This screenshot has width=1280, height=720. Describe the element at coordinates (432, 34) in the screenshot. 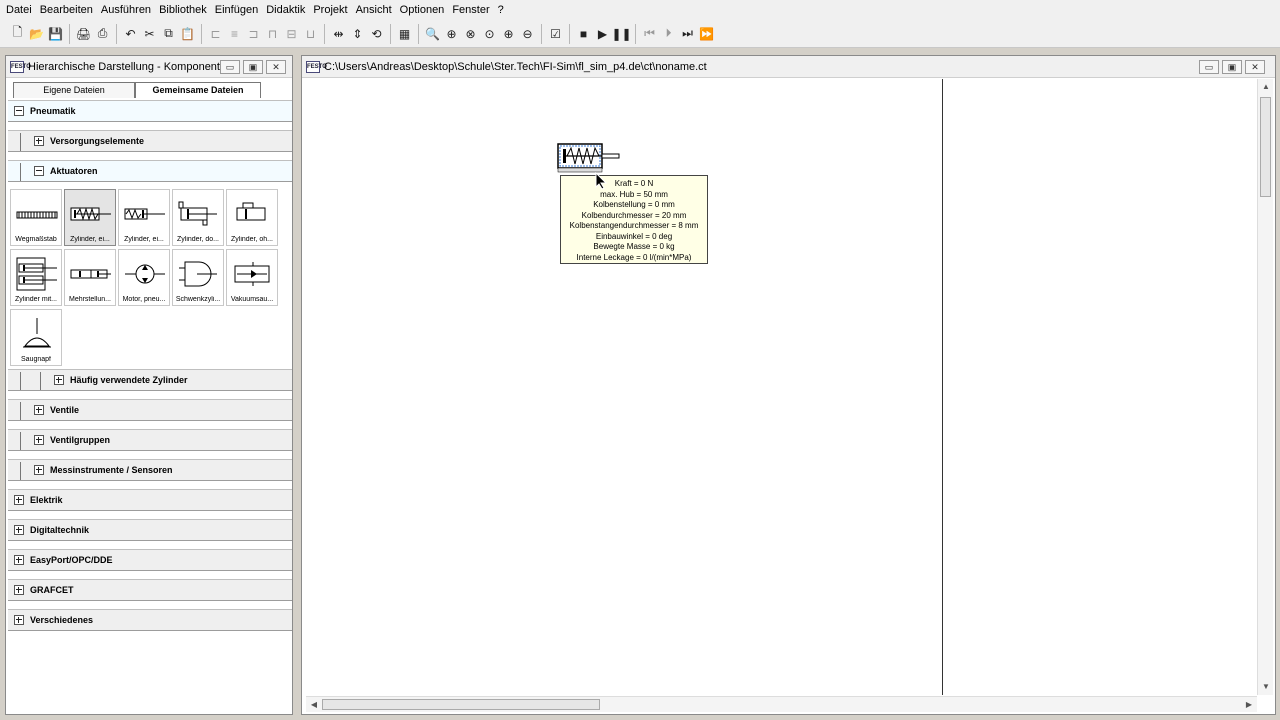

I see `zoom-icon: 🔍` at that location.